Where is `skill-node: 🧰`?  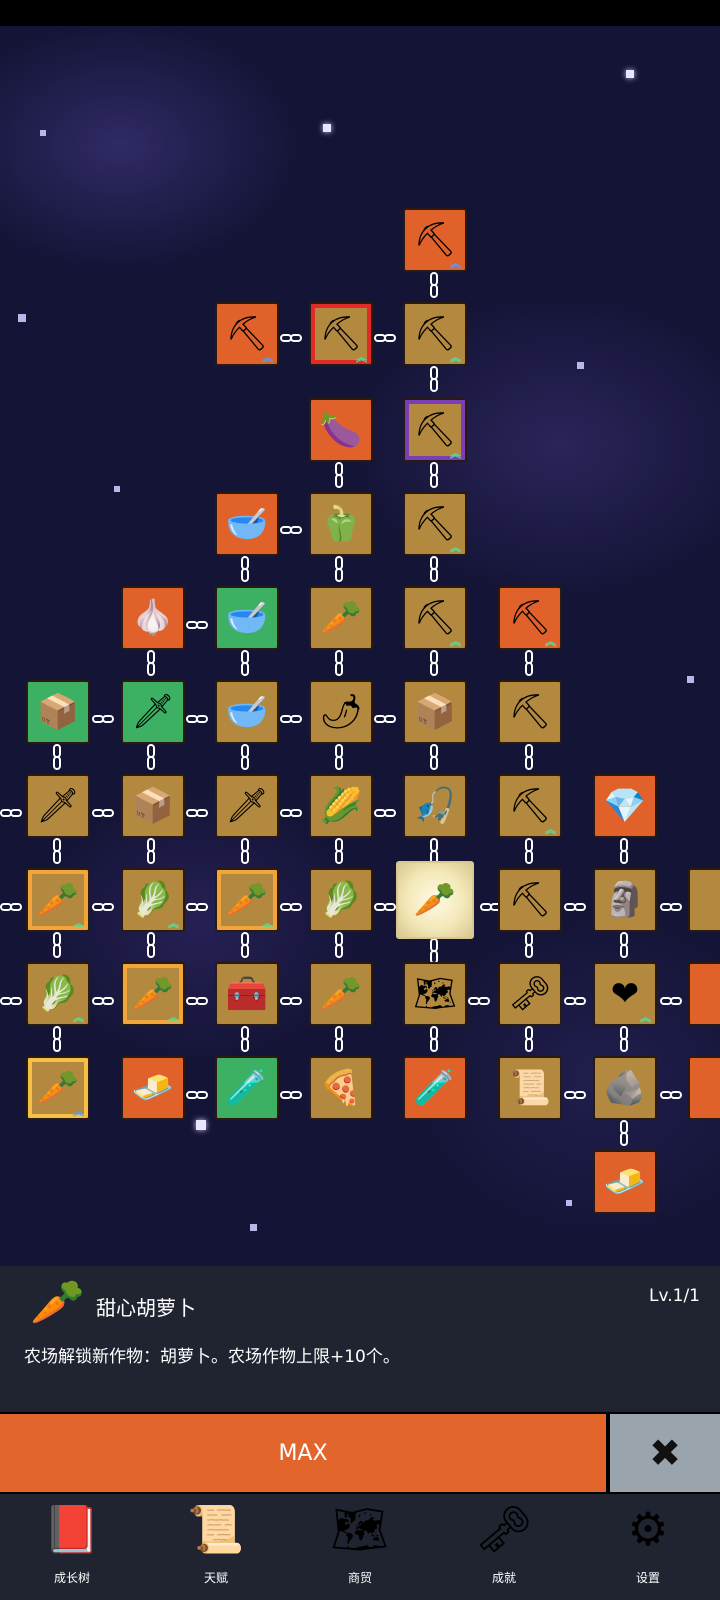 skill-node: 🧰 is located at coordinates (247, 994).